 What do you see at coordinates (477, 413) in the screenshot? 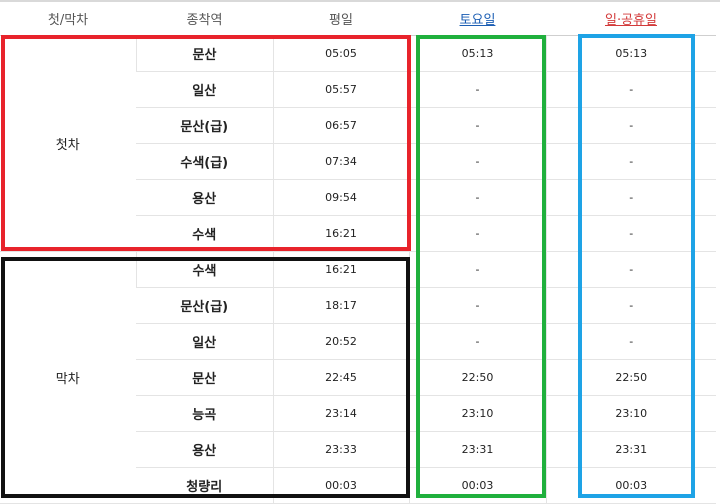
I see `saturday-time: 23:10` at bounding box center [477, 413].